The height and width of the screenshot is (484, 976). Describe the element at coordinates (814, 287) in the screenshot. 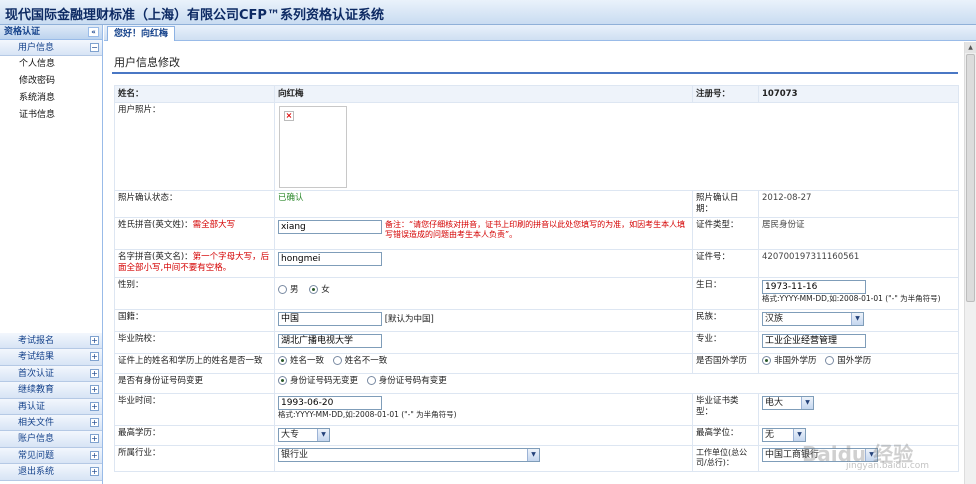

I see `birthday-input: 1973-11-16` at that location.